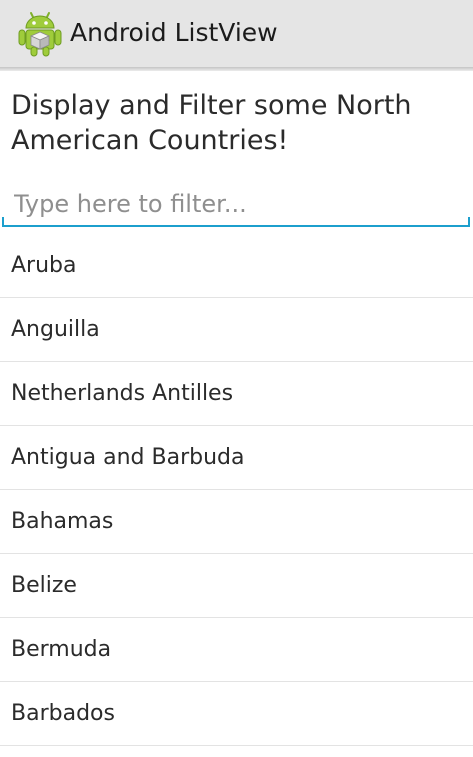  What do you see at coordinates (469, 221) in the screenshot?
I see `filter-underline-right-tick` at bounding box center [469, 221].